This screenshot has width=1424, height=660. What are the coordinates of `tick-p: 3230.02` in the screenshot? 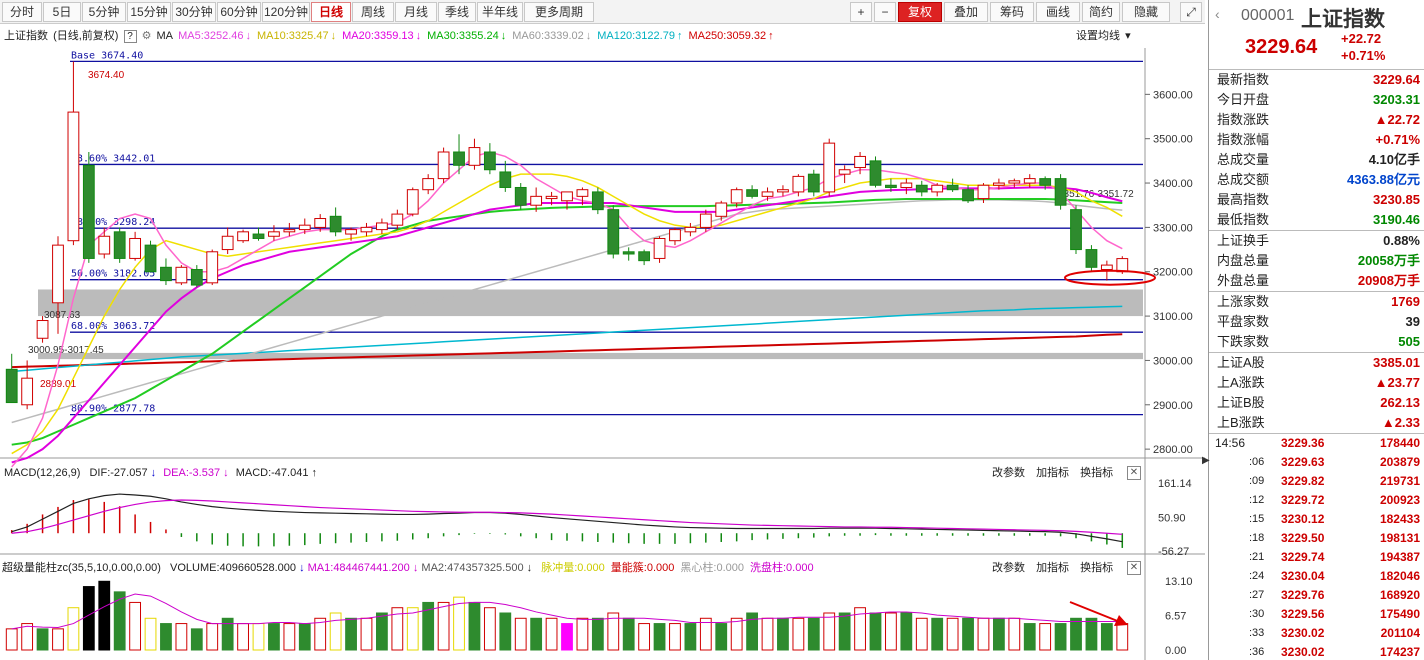 It's located at (1303, 633).